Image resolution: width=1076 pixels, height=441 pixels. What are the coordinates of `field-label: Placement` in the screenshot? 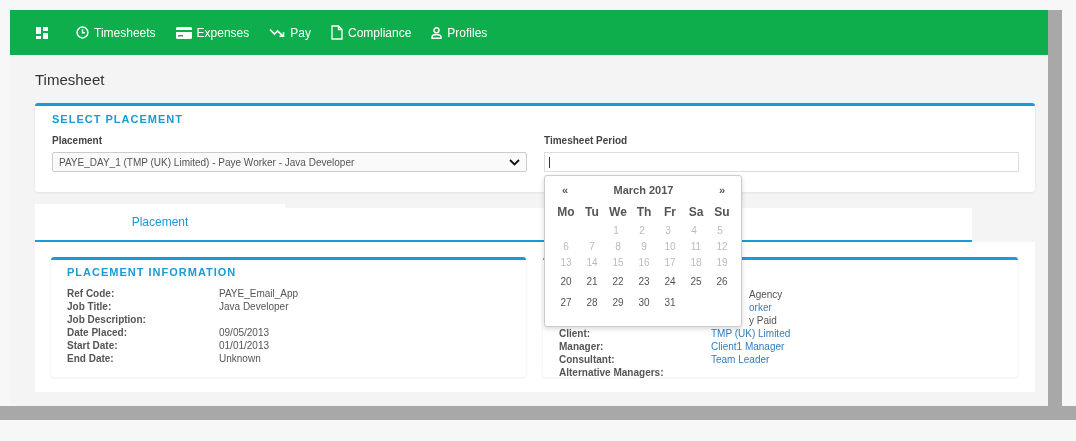 It's located at (78, 141).